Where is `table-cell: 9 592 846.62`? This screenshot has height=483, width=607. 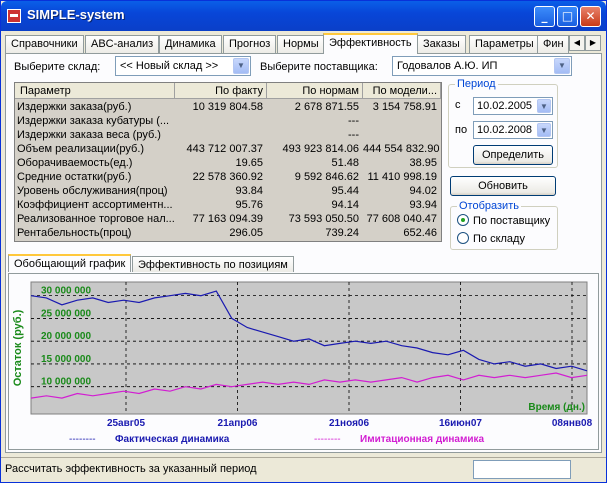
table-cell: 9 592 846.62 is located at coordinates (326, 177).